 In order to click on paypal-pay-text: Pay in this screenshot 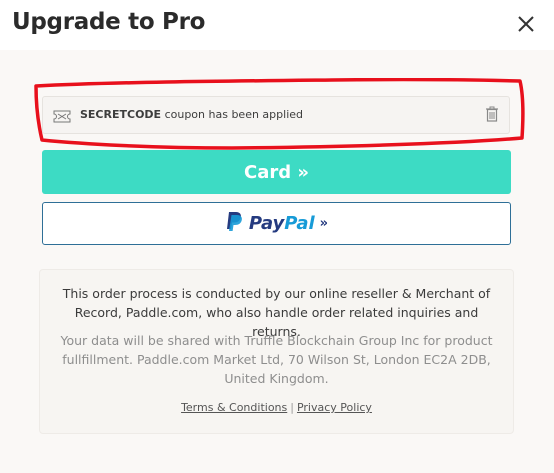, I will do `click(266, 223)`.